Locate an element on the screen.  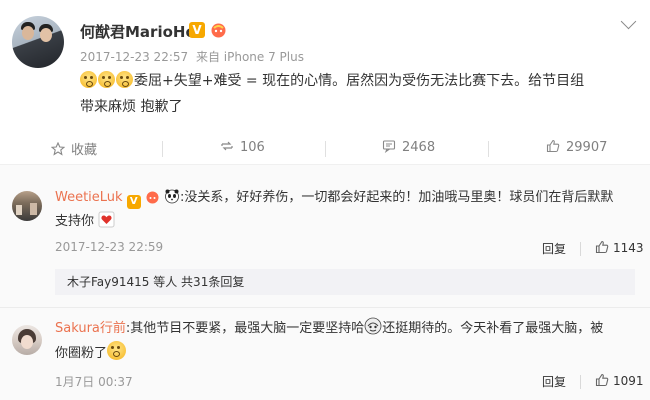
brain-emoji-icon is located at coordinates (373, 326).